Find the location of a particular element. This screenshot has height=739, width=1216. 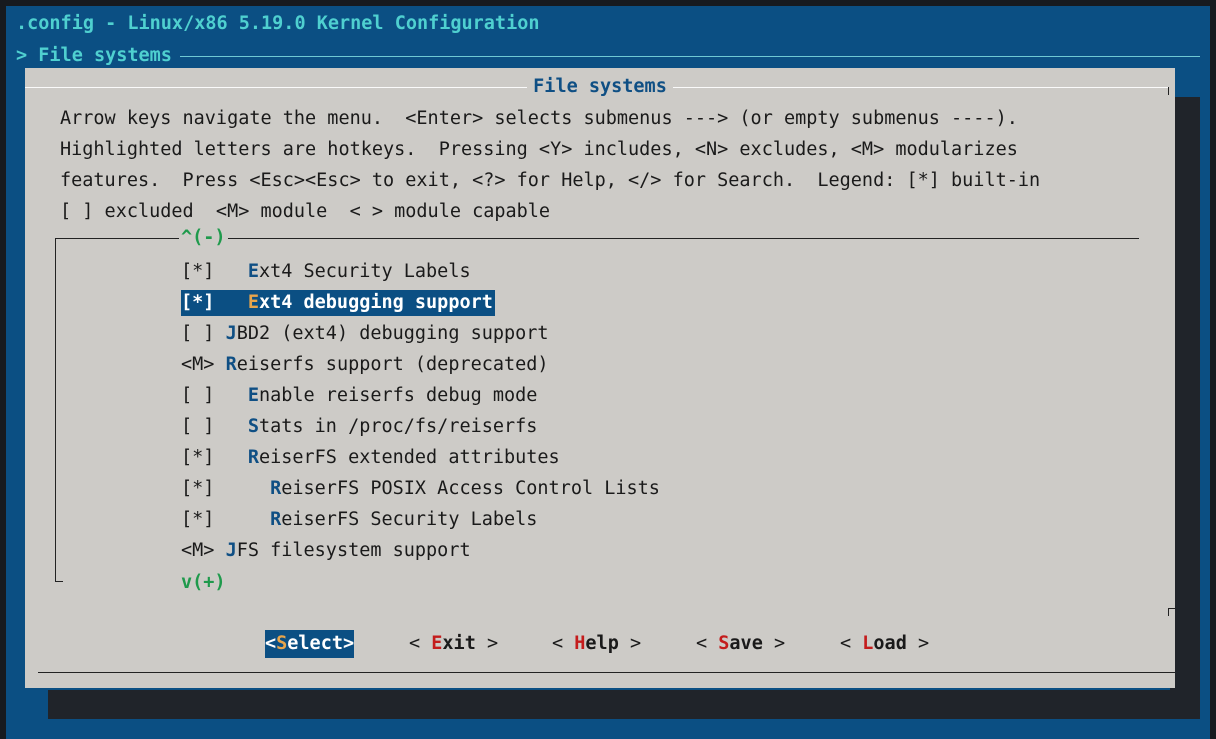

button-label: elp is located at coordinates (602, 643).